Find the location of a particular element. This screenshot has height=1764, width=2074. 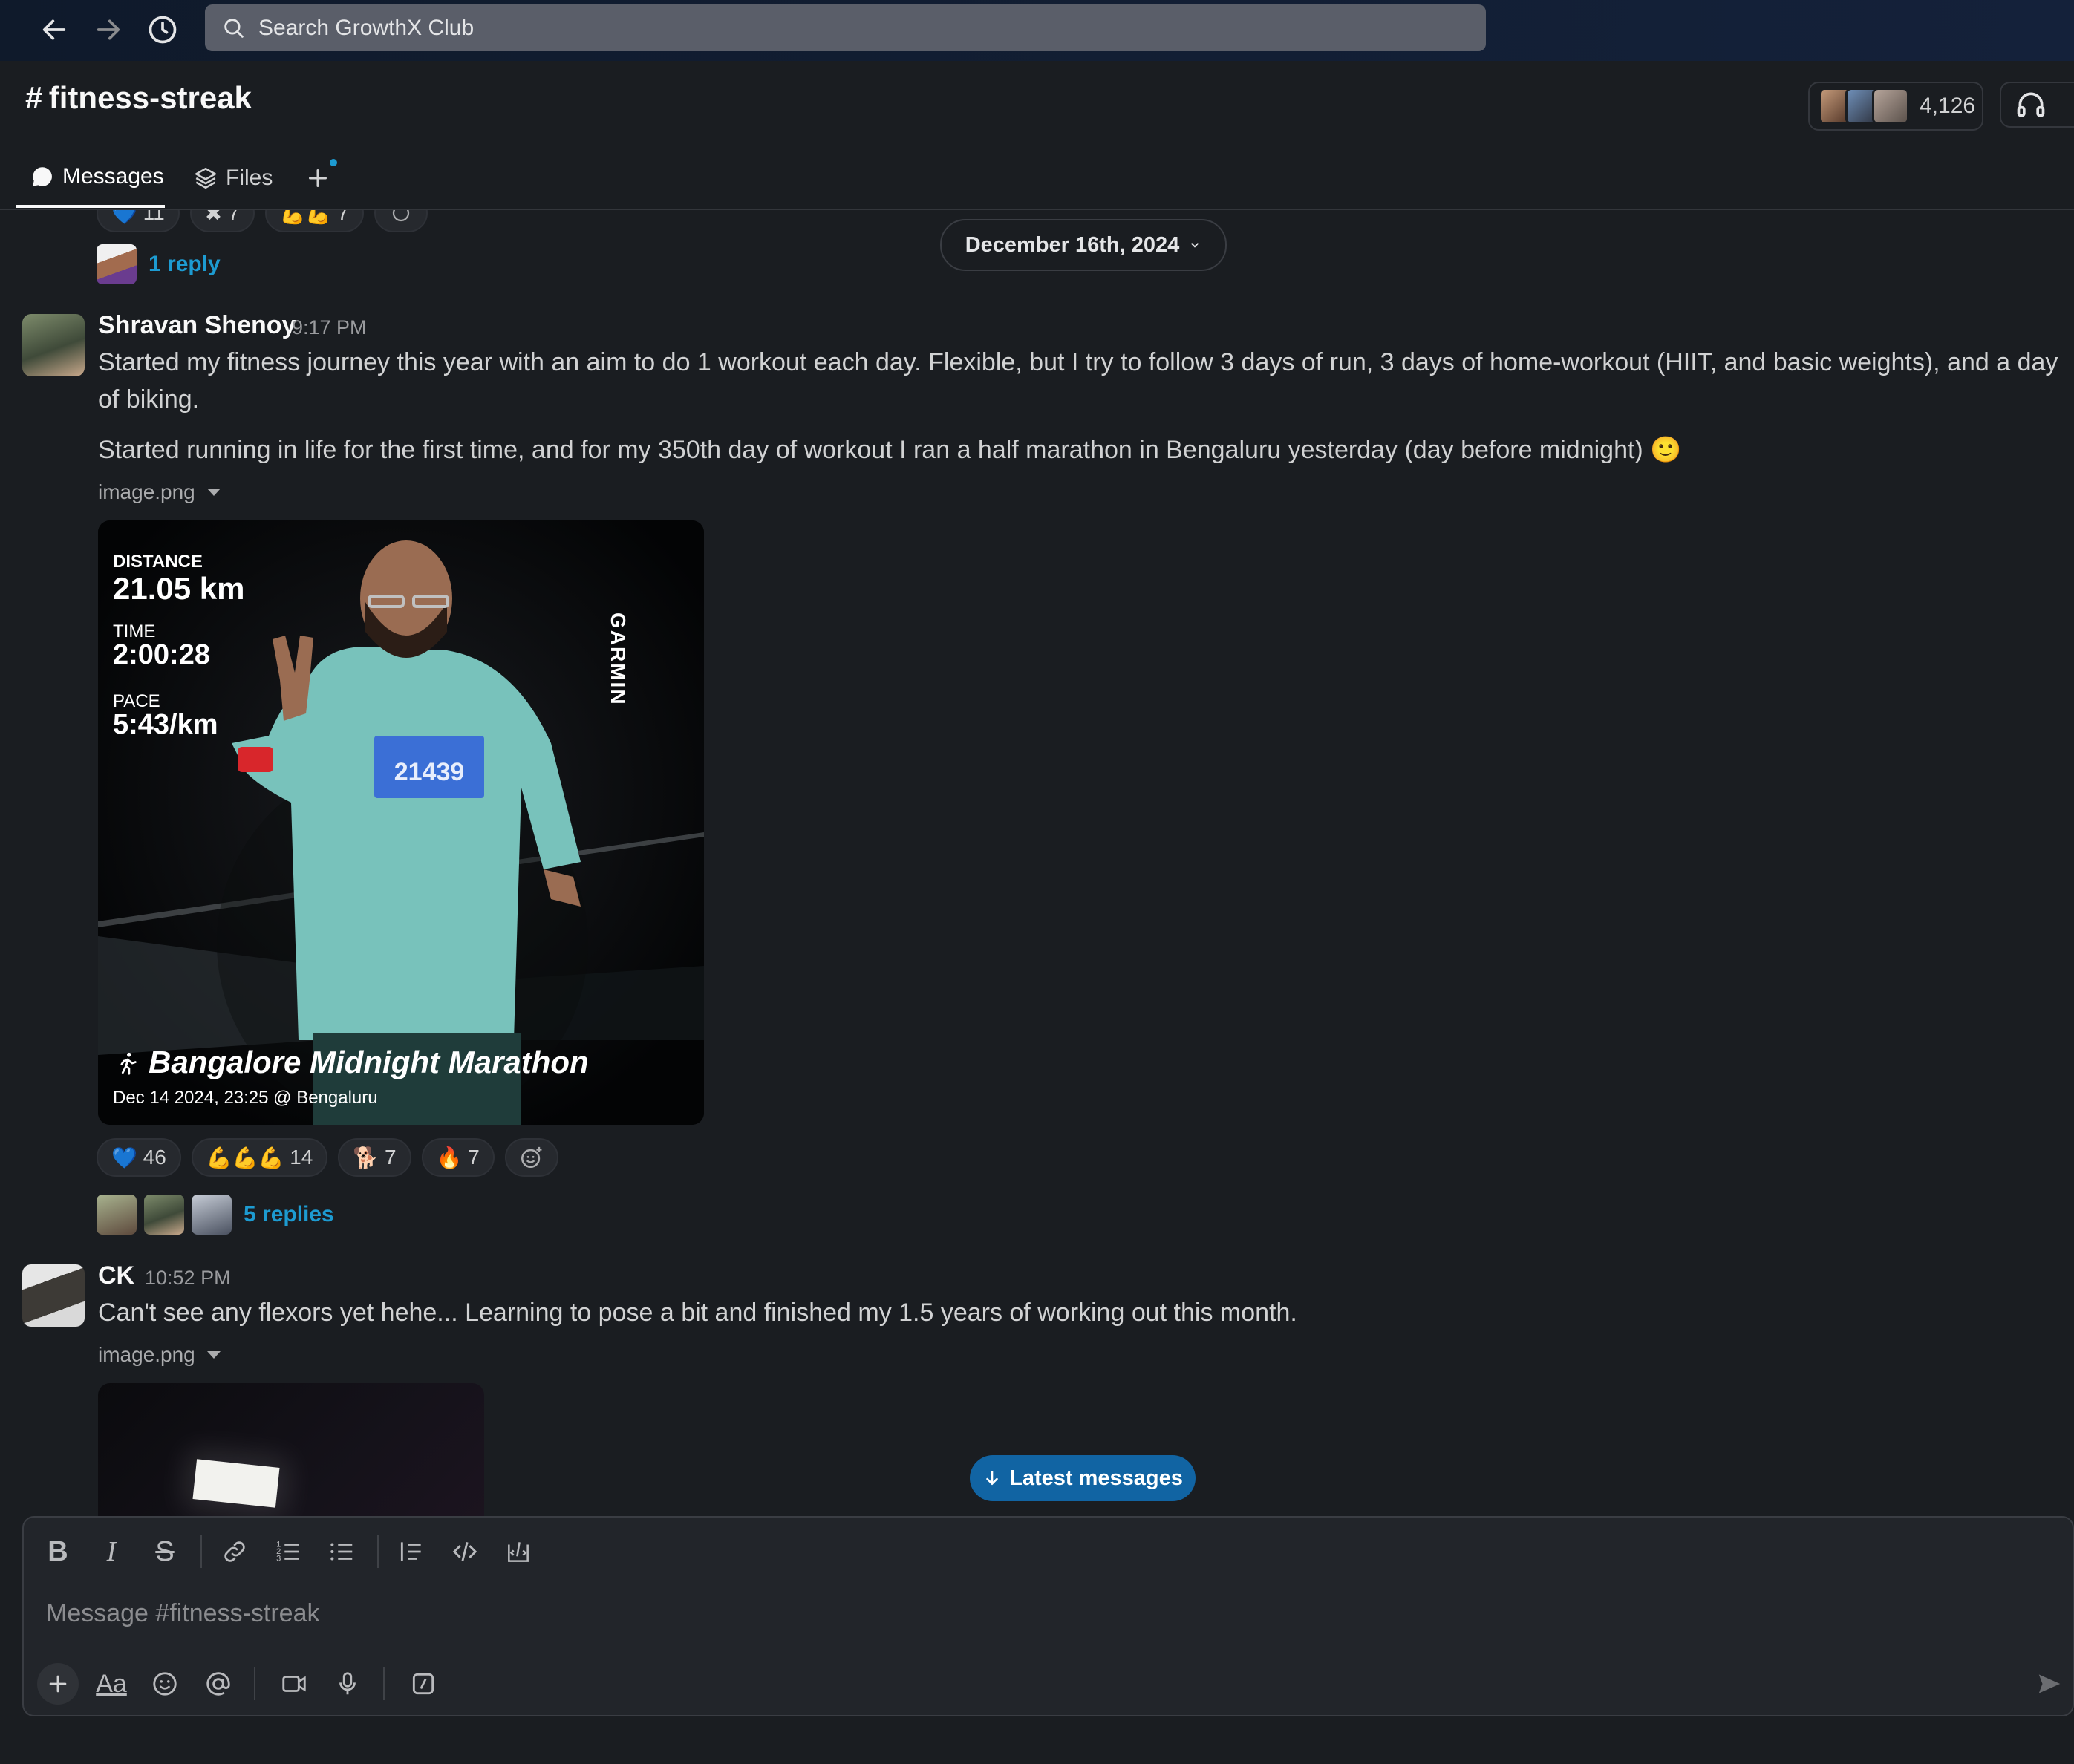

add-emoji-icon is located at coordinates (400, 216).